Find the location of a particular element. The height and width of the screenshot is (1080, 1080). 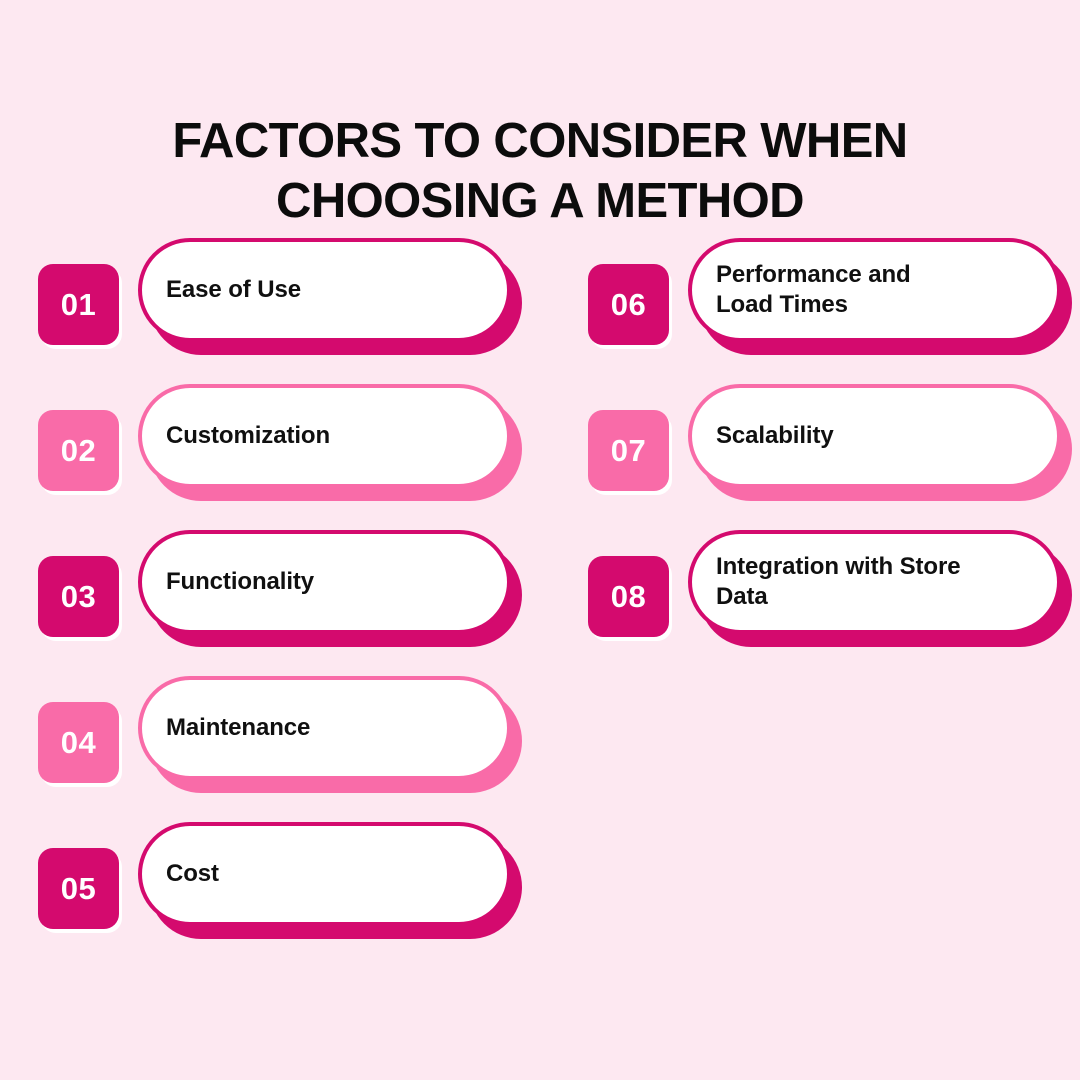

factor-item: 02 Customization is located at coordinates (280, 457).